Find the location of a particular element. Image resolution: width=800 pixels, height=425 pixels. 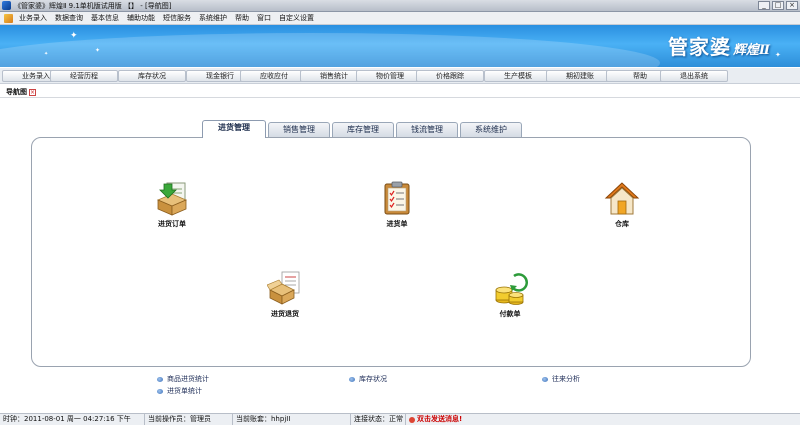

purchase-return-action: 进货退货 is located at coordinates (285, 294).